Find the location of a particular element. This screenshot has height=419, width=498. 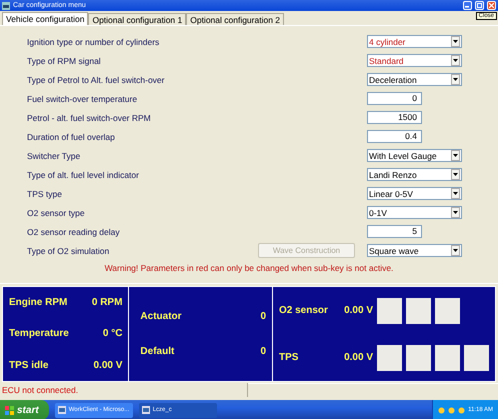

input-field: 1500 is located at coordinates (394, 117).